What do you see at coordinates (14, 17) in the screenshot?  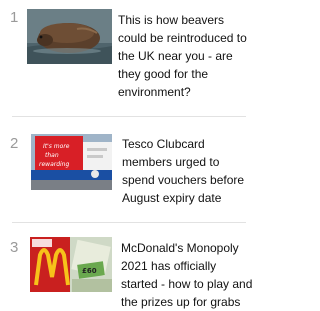 I see `rank-number: 1` at bounding box center [14, 17].